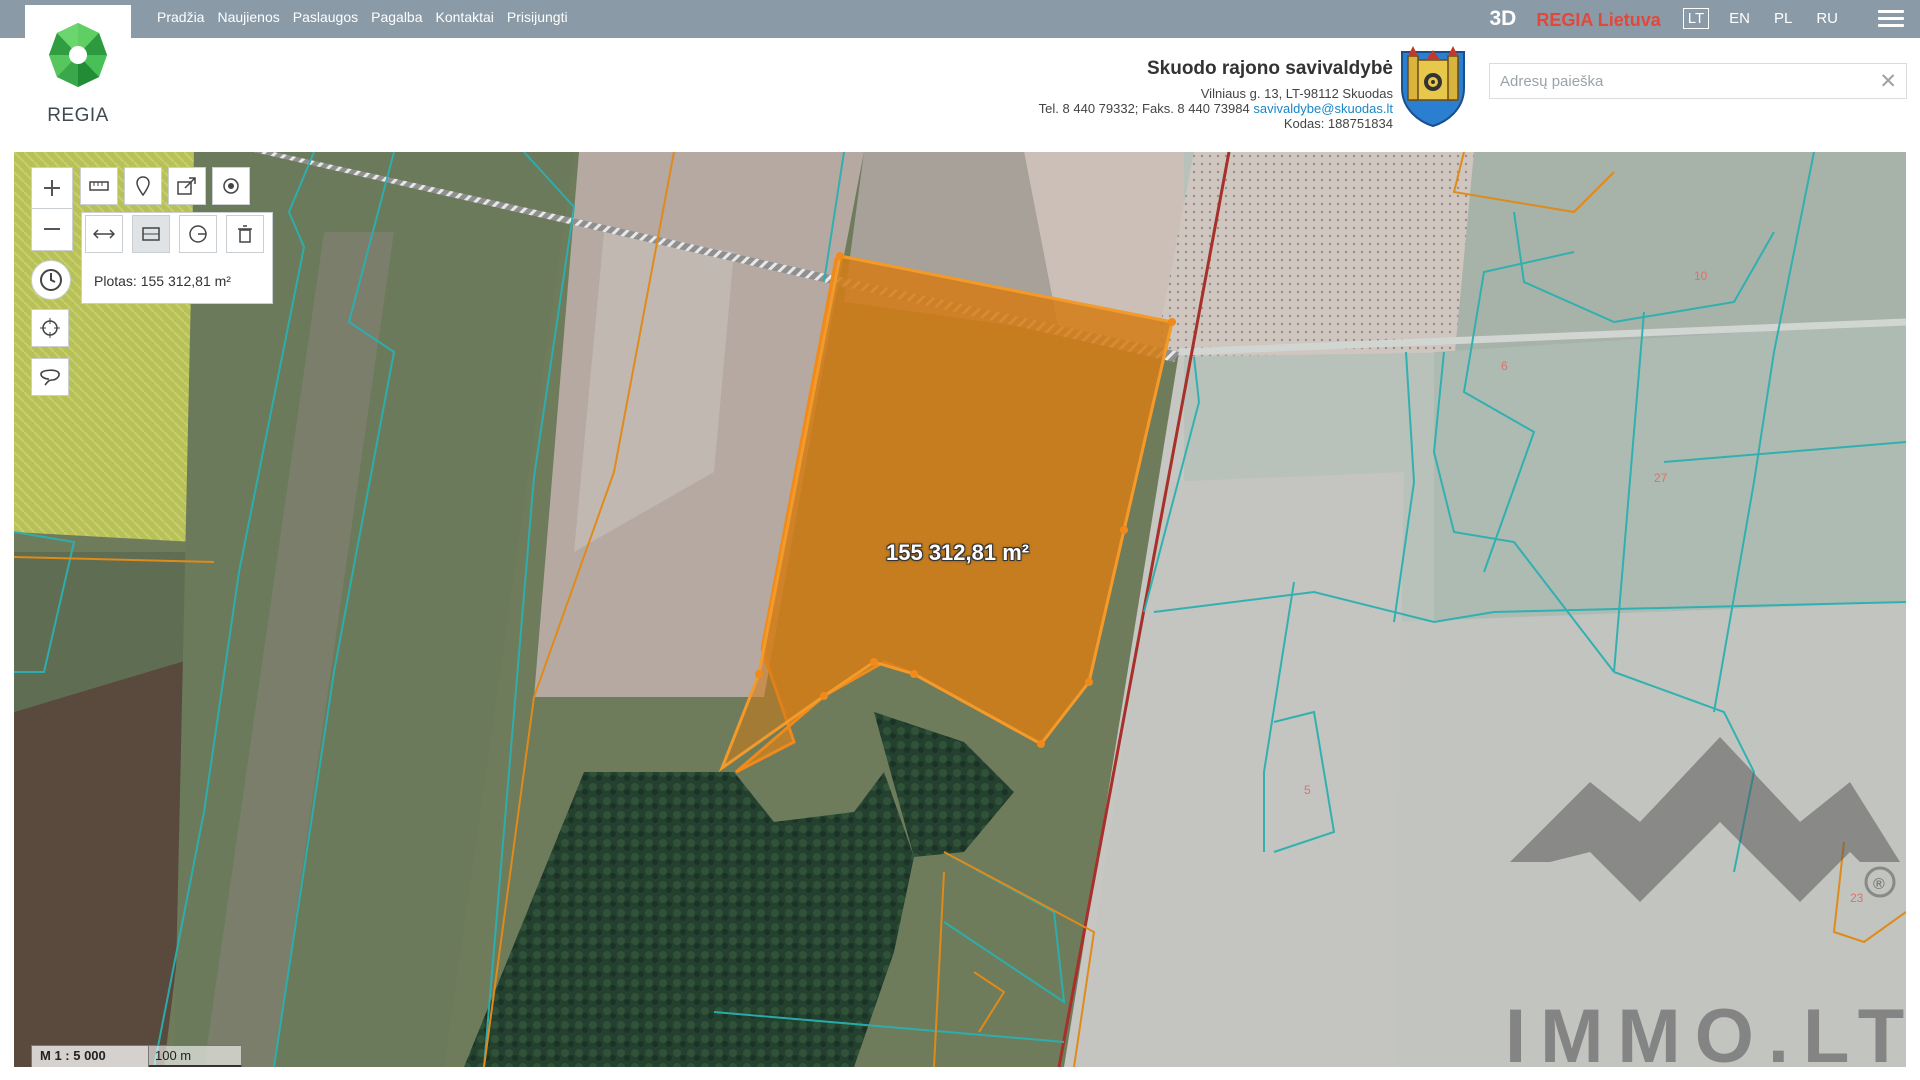 The width and height of the screenshot is (1920, 1080). Describe the element at coordinates (52, 229) in the screenshot. I see `zoom-out-button` at that location.